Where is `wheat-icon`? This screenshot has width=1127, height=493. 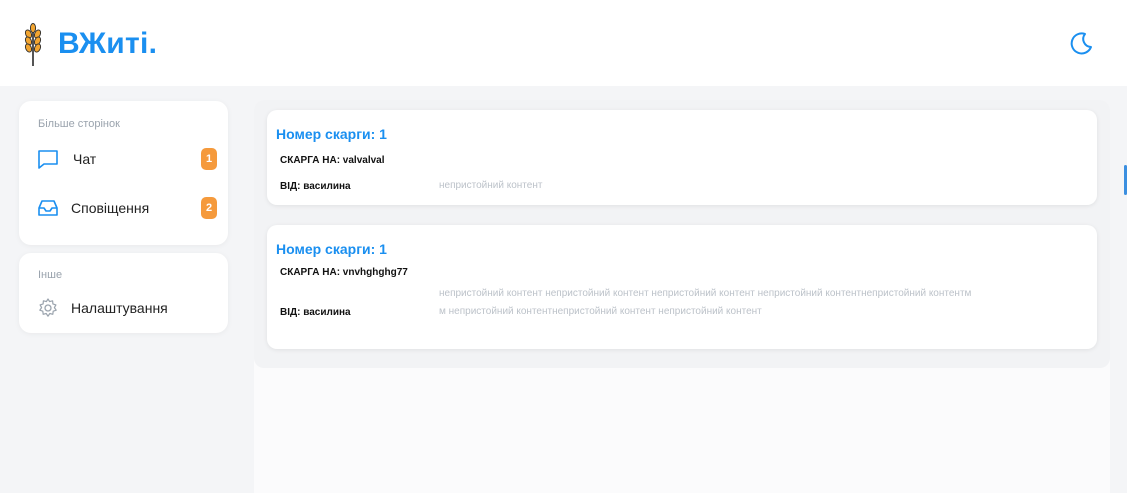
wheat-icon is located at coordinates (33, 44).